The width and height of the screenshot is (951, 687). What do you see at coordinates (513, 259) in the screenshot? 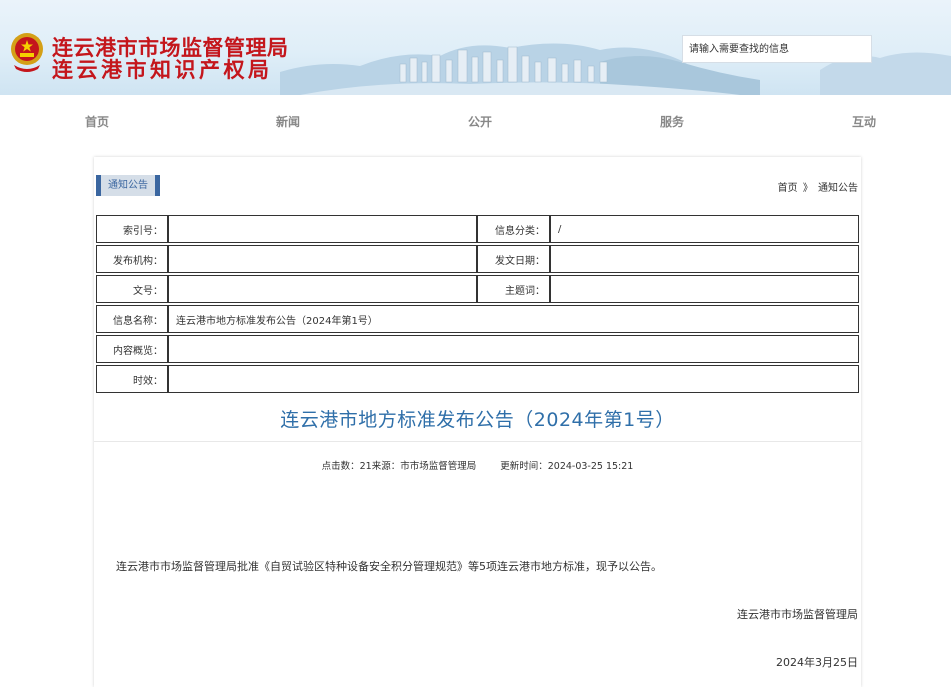
I see `issue-date-label: 发文日期：` at bounding box center [513, 259].